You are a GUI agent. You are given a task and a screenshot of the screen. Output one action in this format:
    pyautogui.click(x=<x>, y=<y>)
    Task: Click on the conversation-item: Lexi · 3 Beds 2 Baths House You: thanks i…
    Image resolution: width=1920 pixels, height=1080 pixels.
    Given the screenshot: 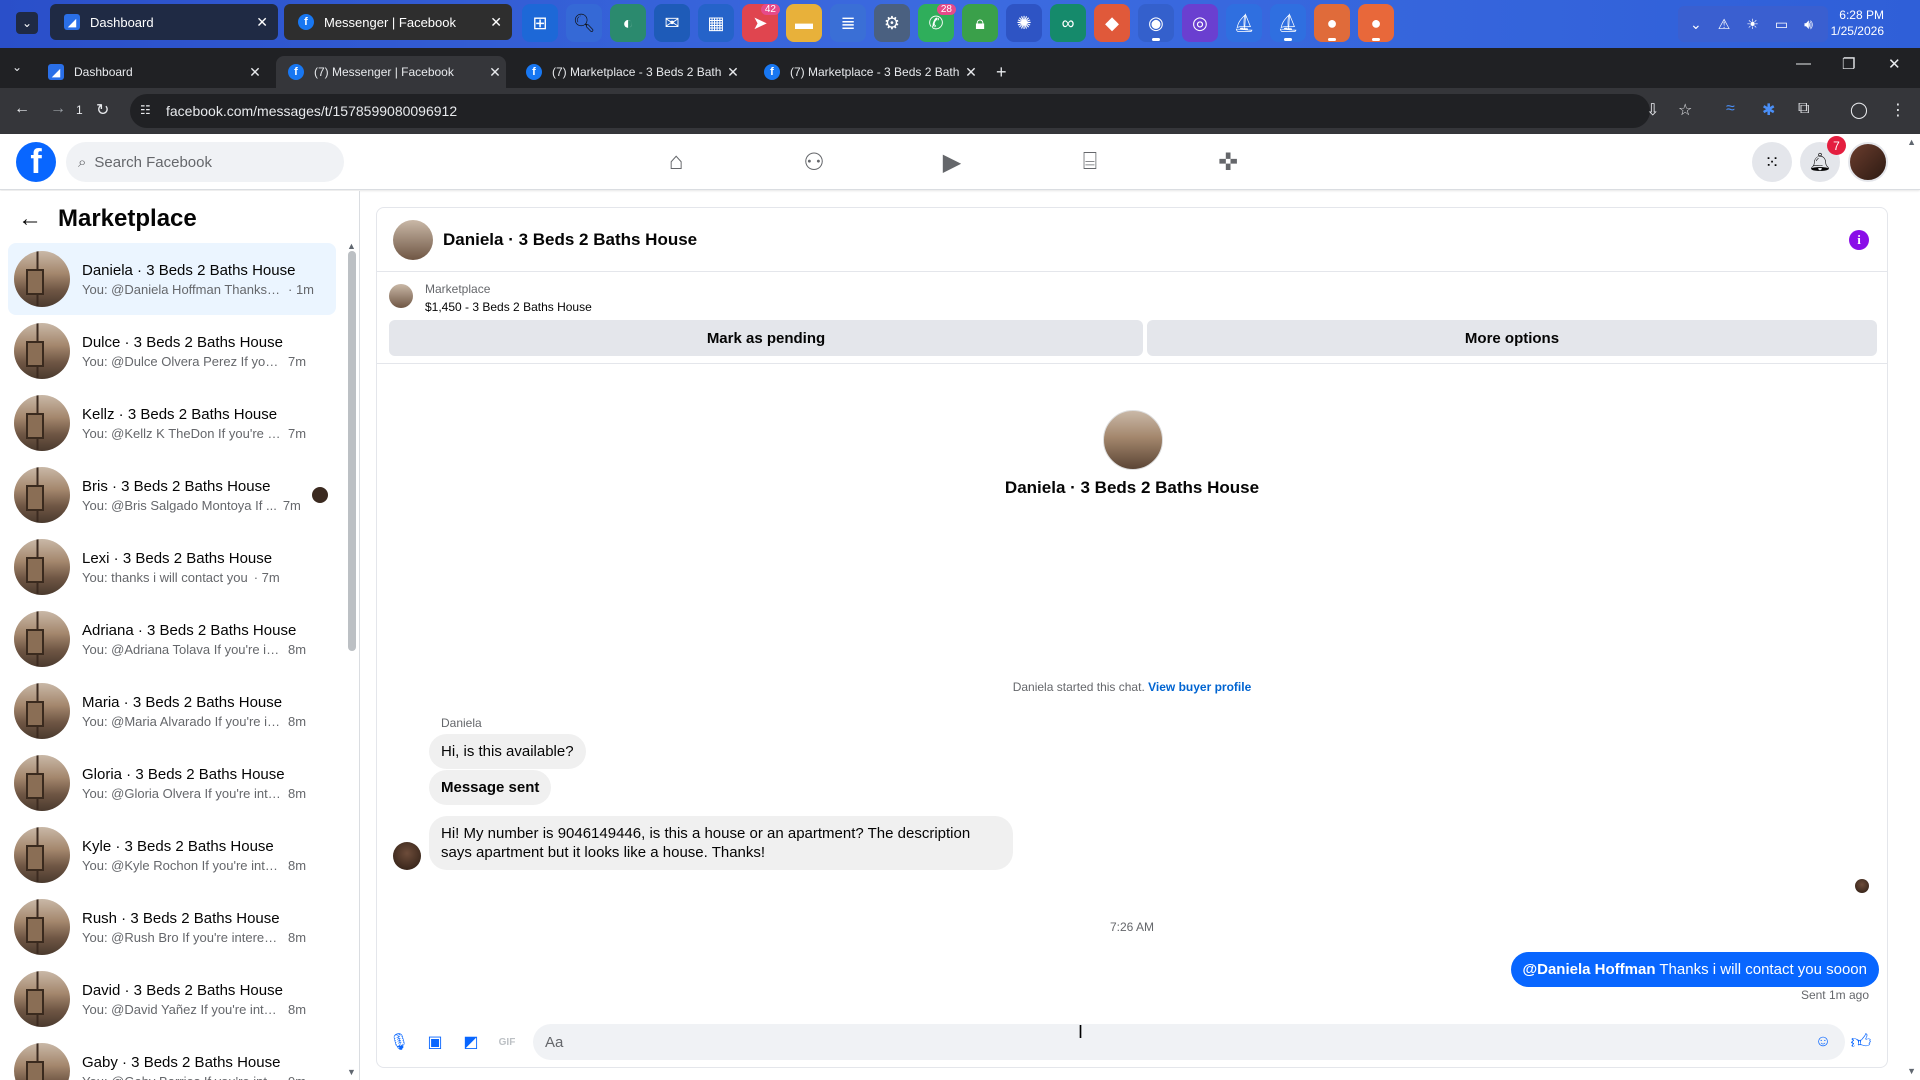 What is the action you would take?
    pyautogui.click(x=172, y=567)
    